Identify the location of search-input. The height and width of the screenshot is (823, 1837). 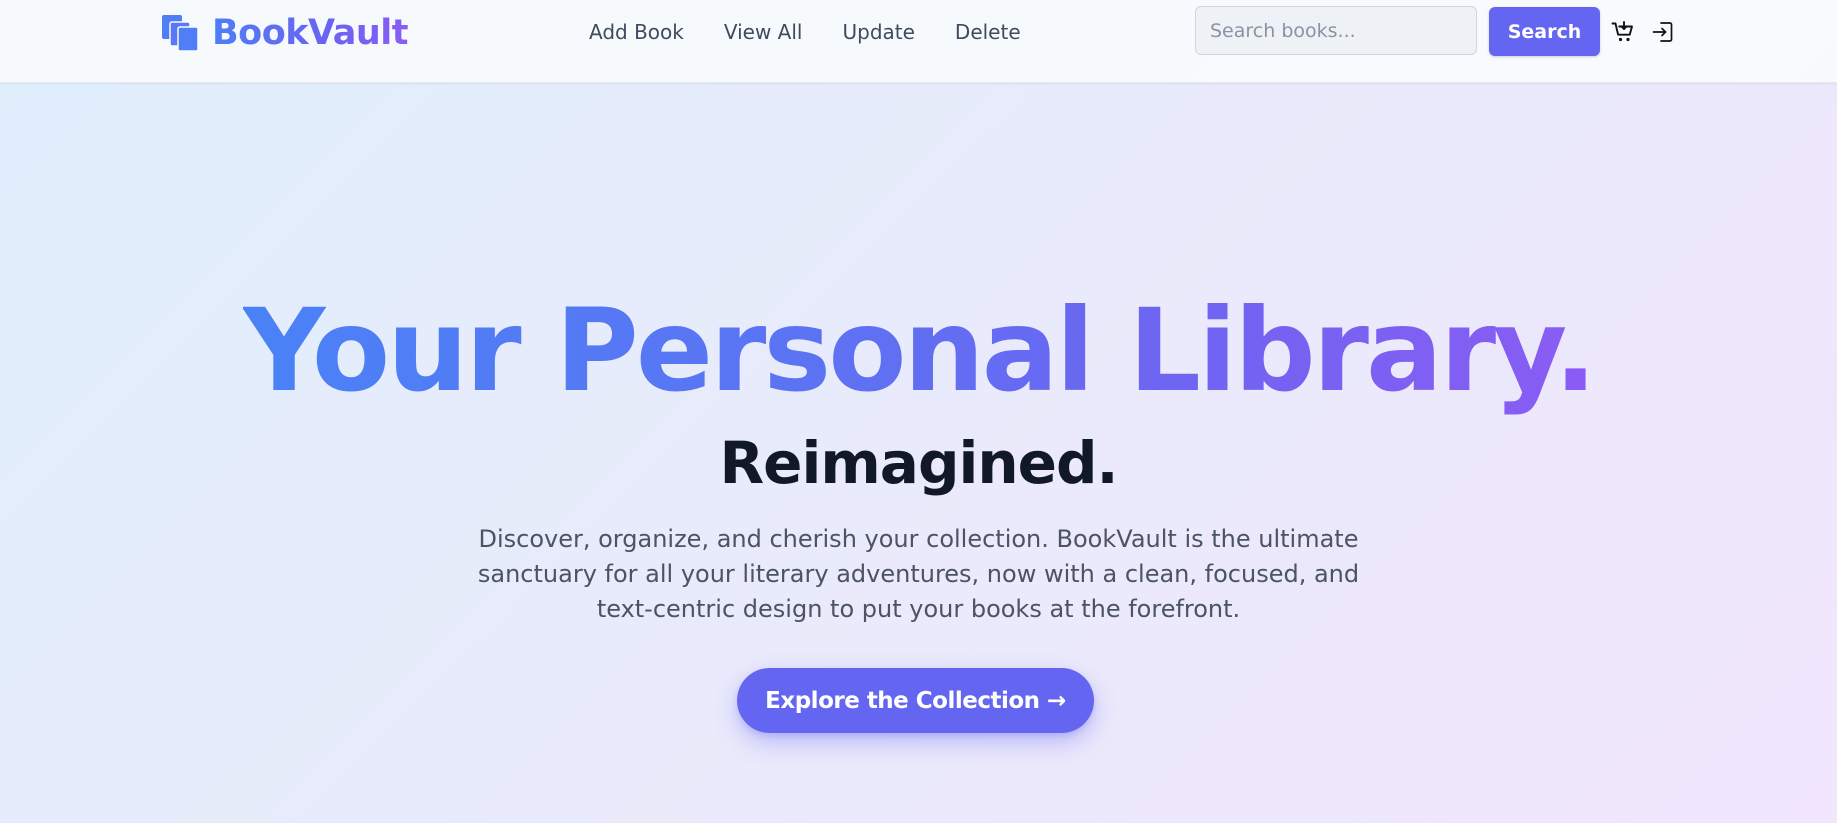
(1336, 30).